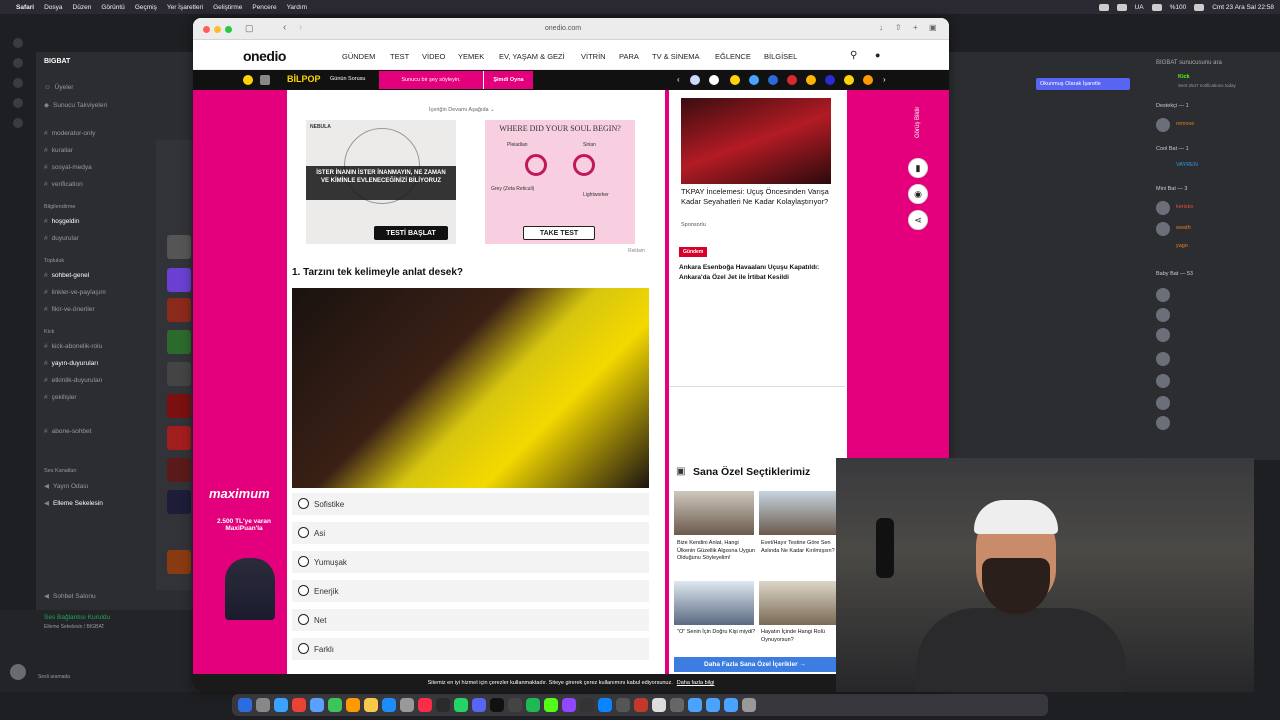  Describe the element at coordinates (75, 105) in the screenshot. I see `channel-boosts: ◆ Sunucu Takviyeleri` at that location.